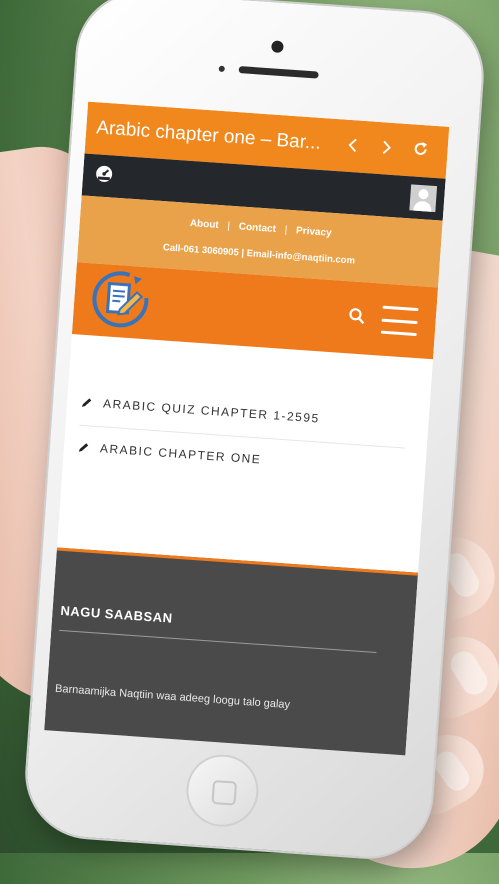 The height and width of the screenshot is (884, 499). Describe the element at coordinates (421, 150) in the screenshot. I see `reload-icon` at that location.